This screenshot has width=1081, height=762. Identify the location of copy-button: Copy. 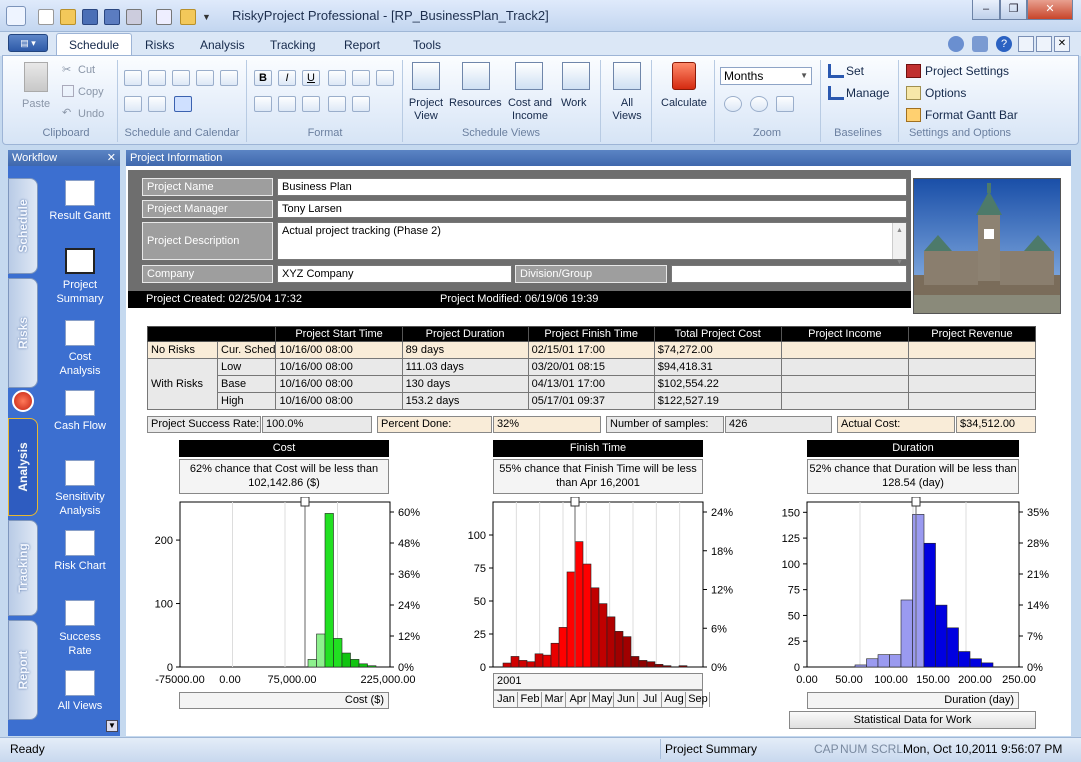
(91, 92).